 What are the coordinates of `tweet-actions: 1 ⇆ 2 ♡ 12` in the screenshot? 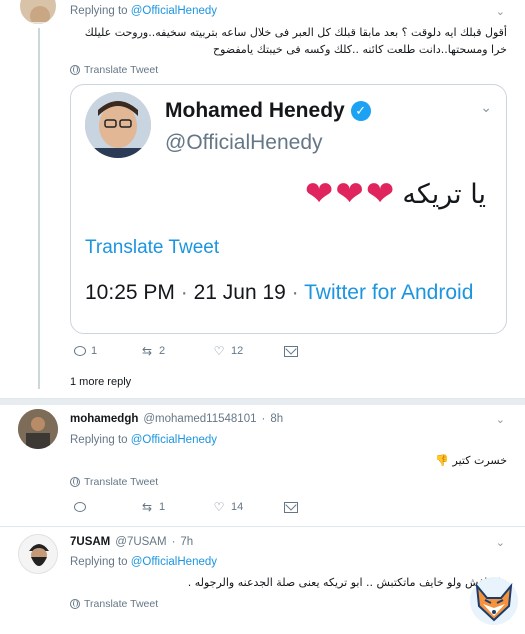 It's located at (186, 351).